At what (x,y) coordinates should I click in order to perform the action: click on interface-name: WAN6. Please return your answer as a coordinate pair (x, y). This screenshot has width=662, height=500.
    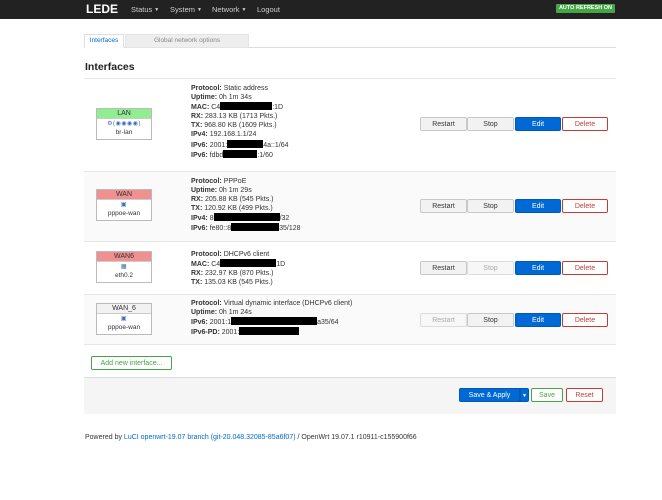
    Looking at the image, I should click on (124, 257).